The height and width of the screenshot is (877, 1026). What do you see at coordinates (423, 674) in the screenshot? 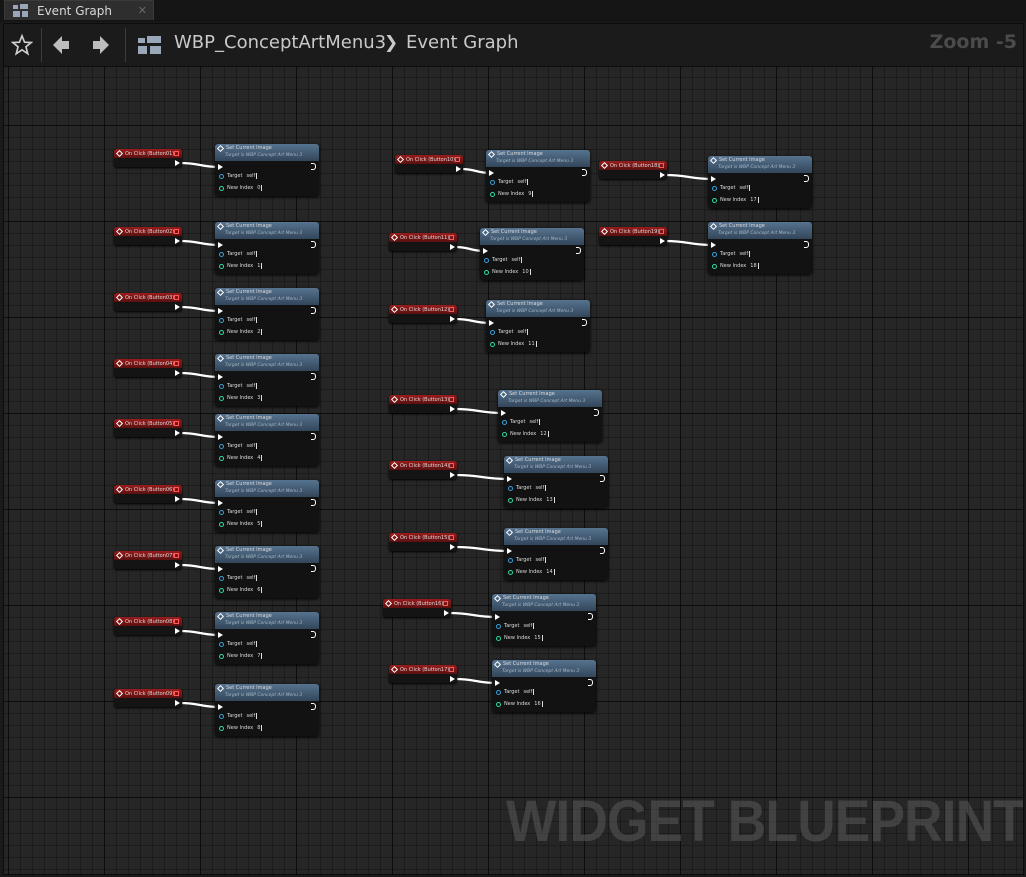
I see `event-node: On Click (Button17)` at bounding box center [423, 674].